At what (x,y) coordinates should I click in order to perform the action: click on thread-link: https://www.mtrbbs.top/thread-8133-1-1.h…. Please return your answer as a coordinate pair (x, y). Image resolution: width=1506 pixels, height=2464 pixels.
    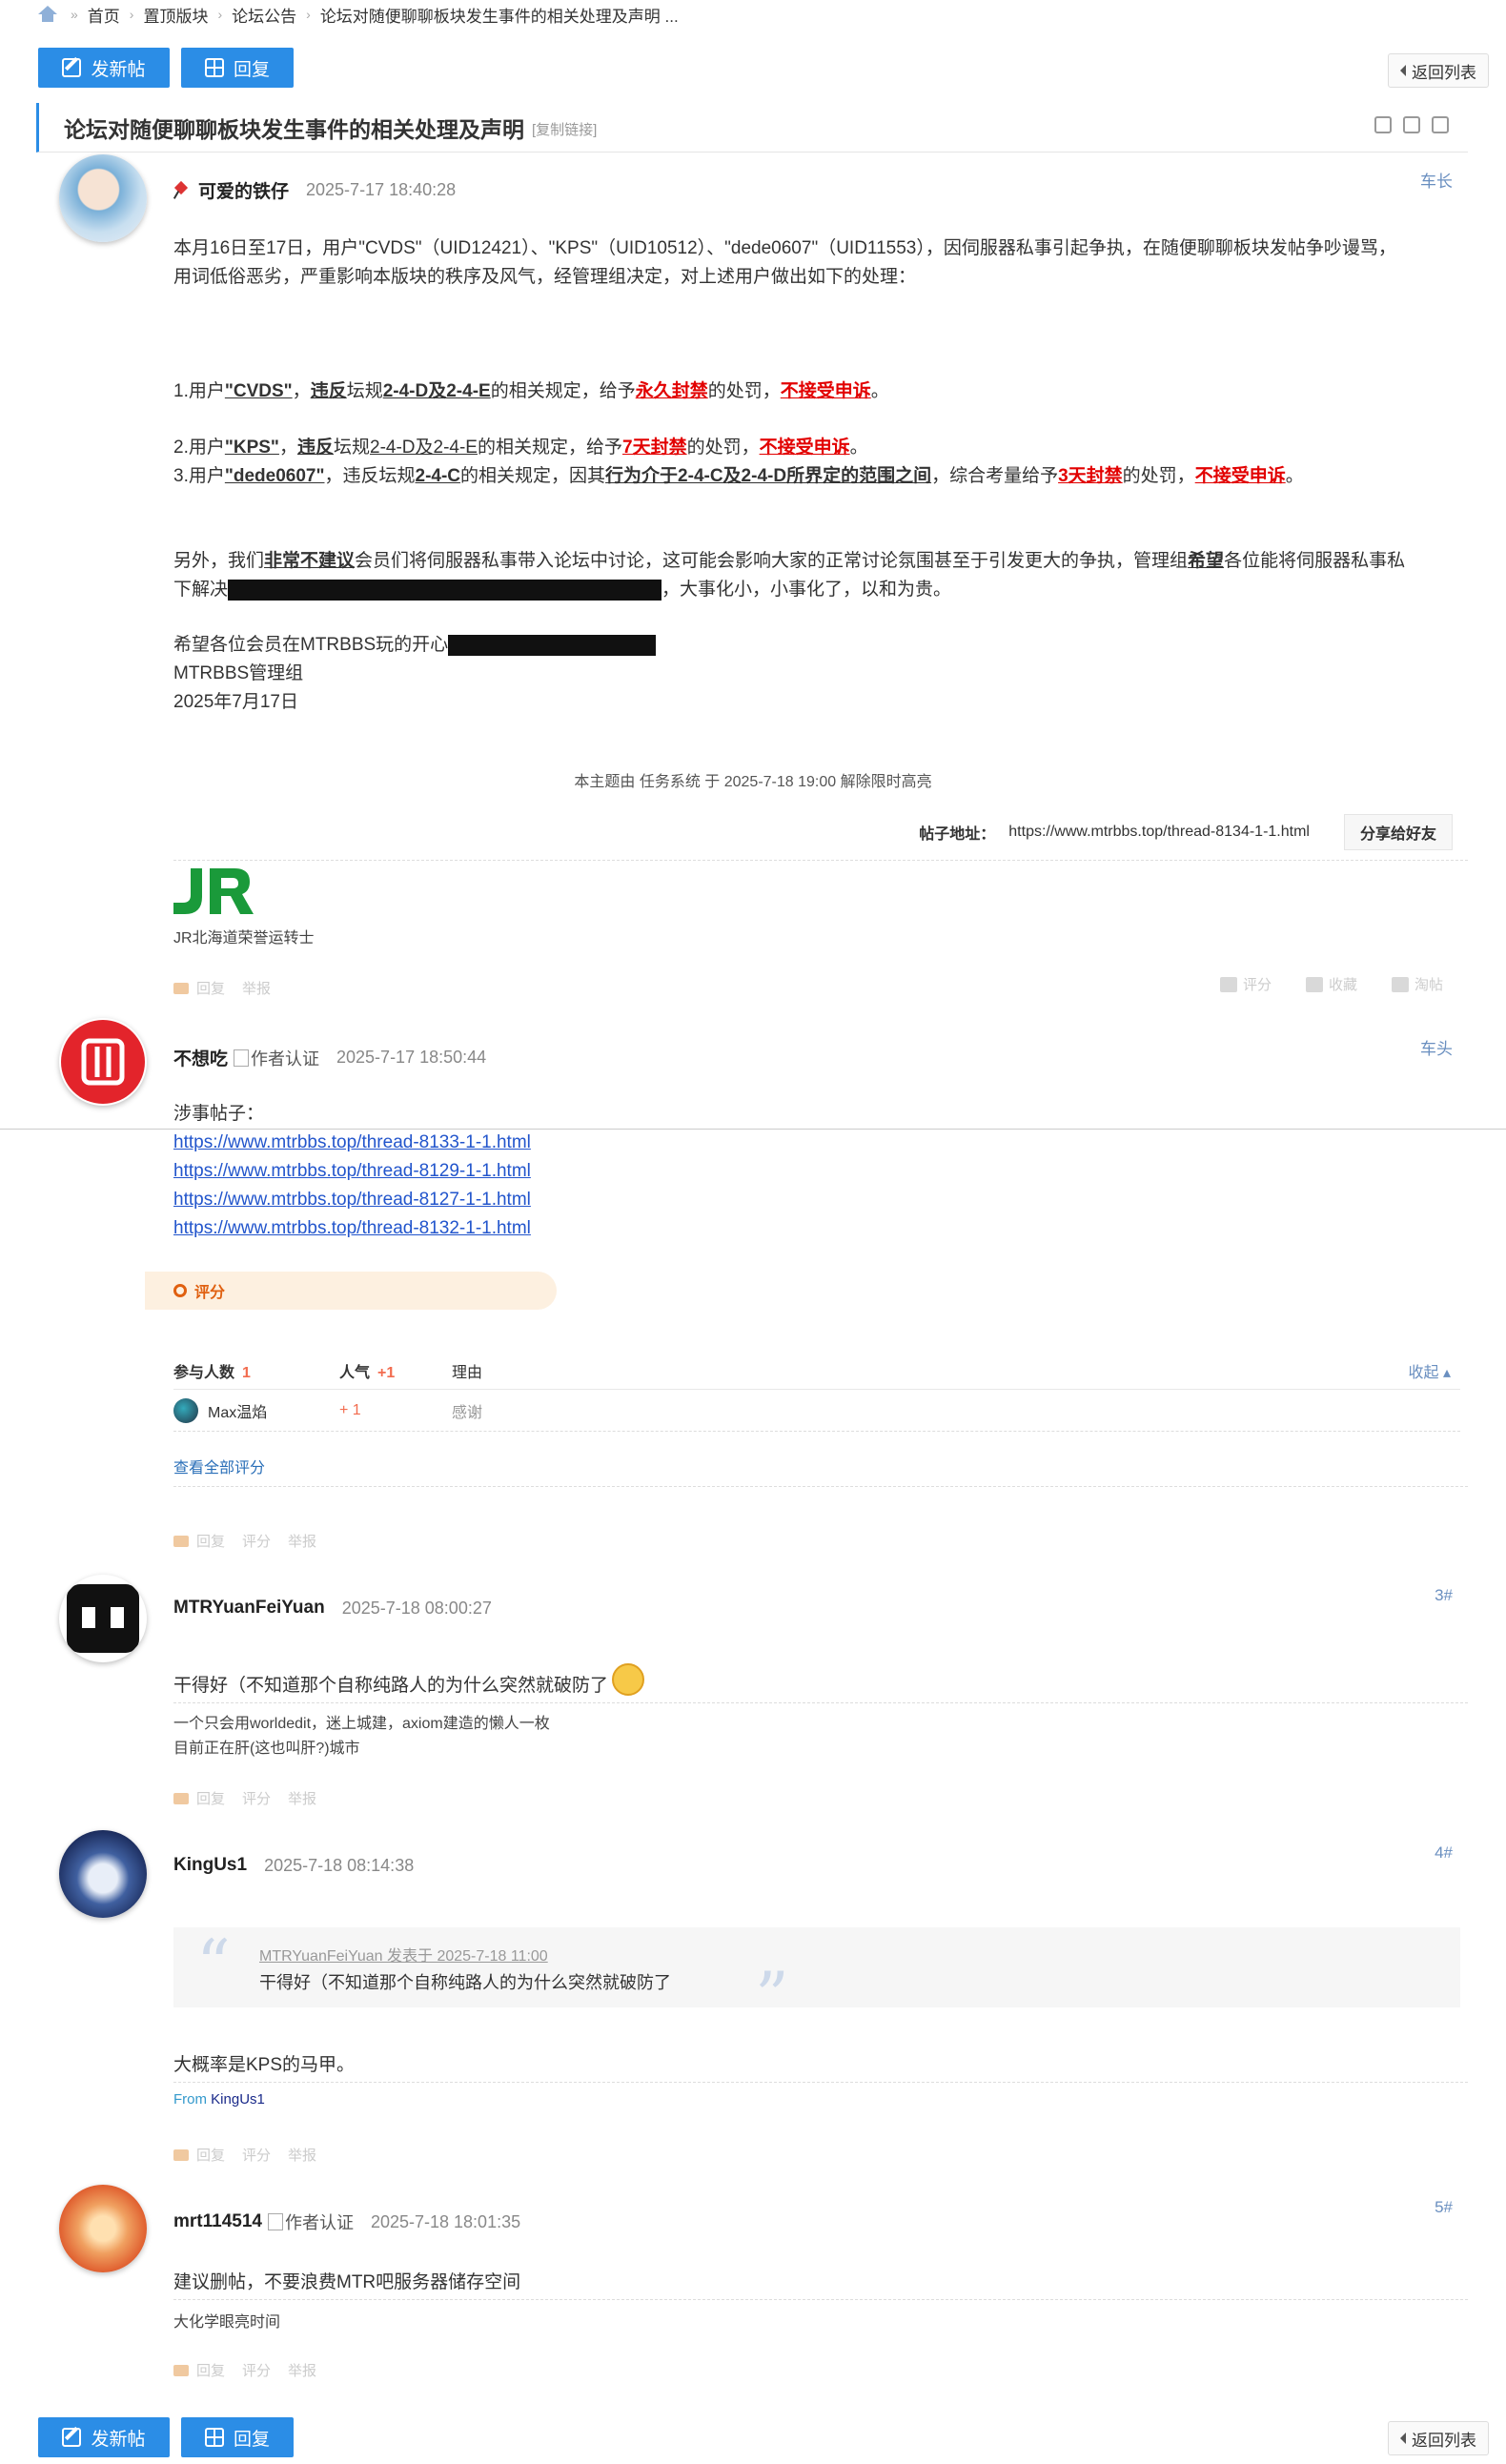
    Looking at the image, I should click on (352, 1142).